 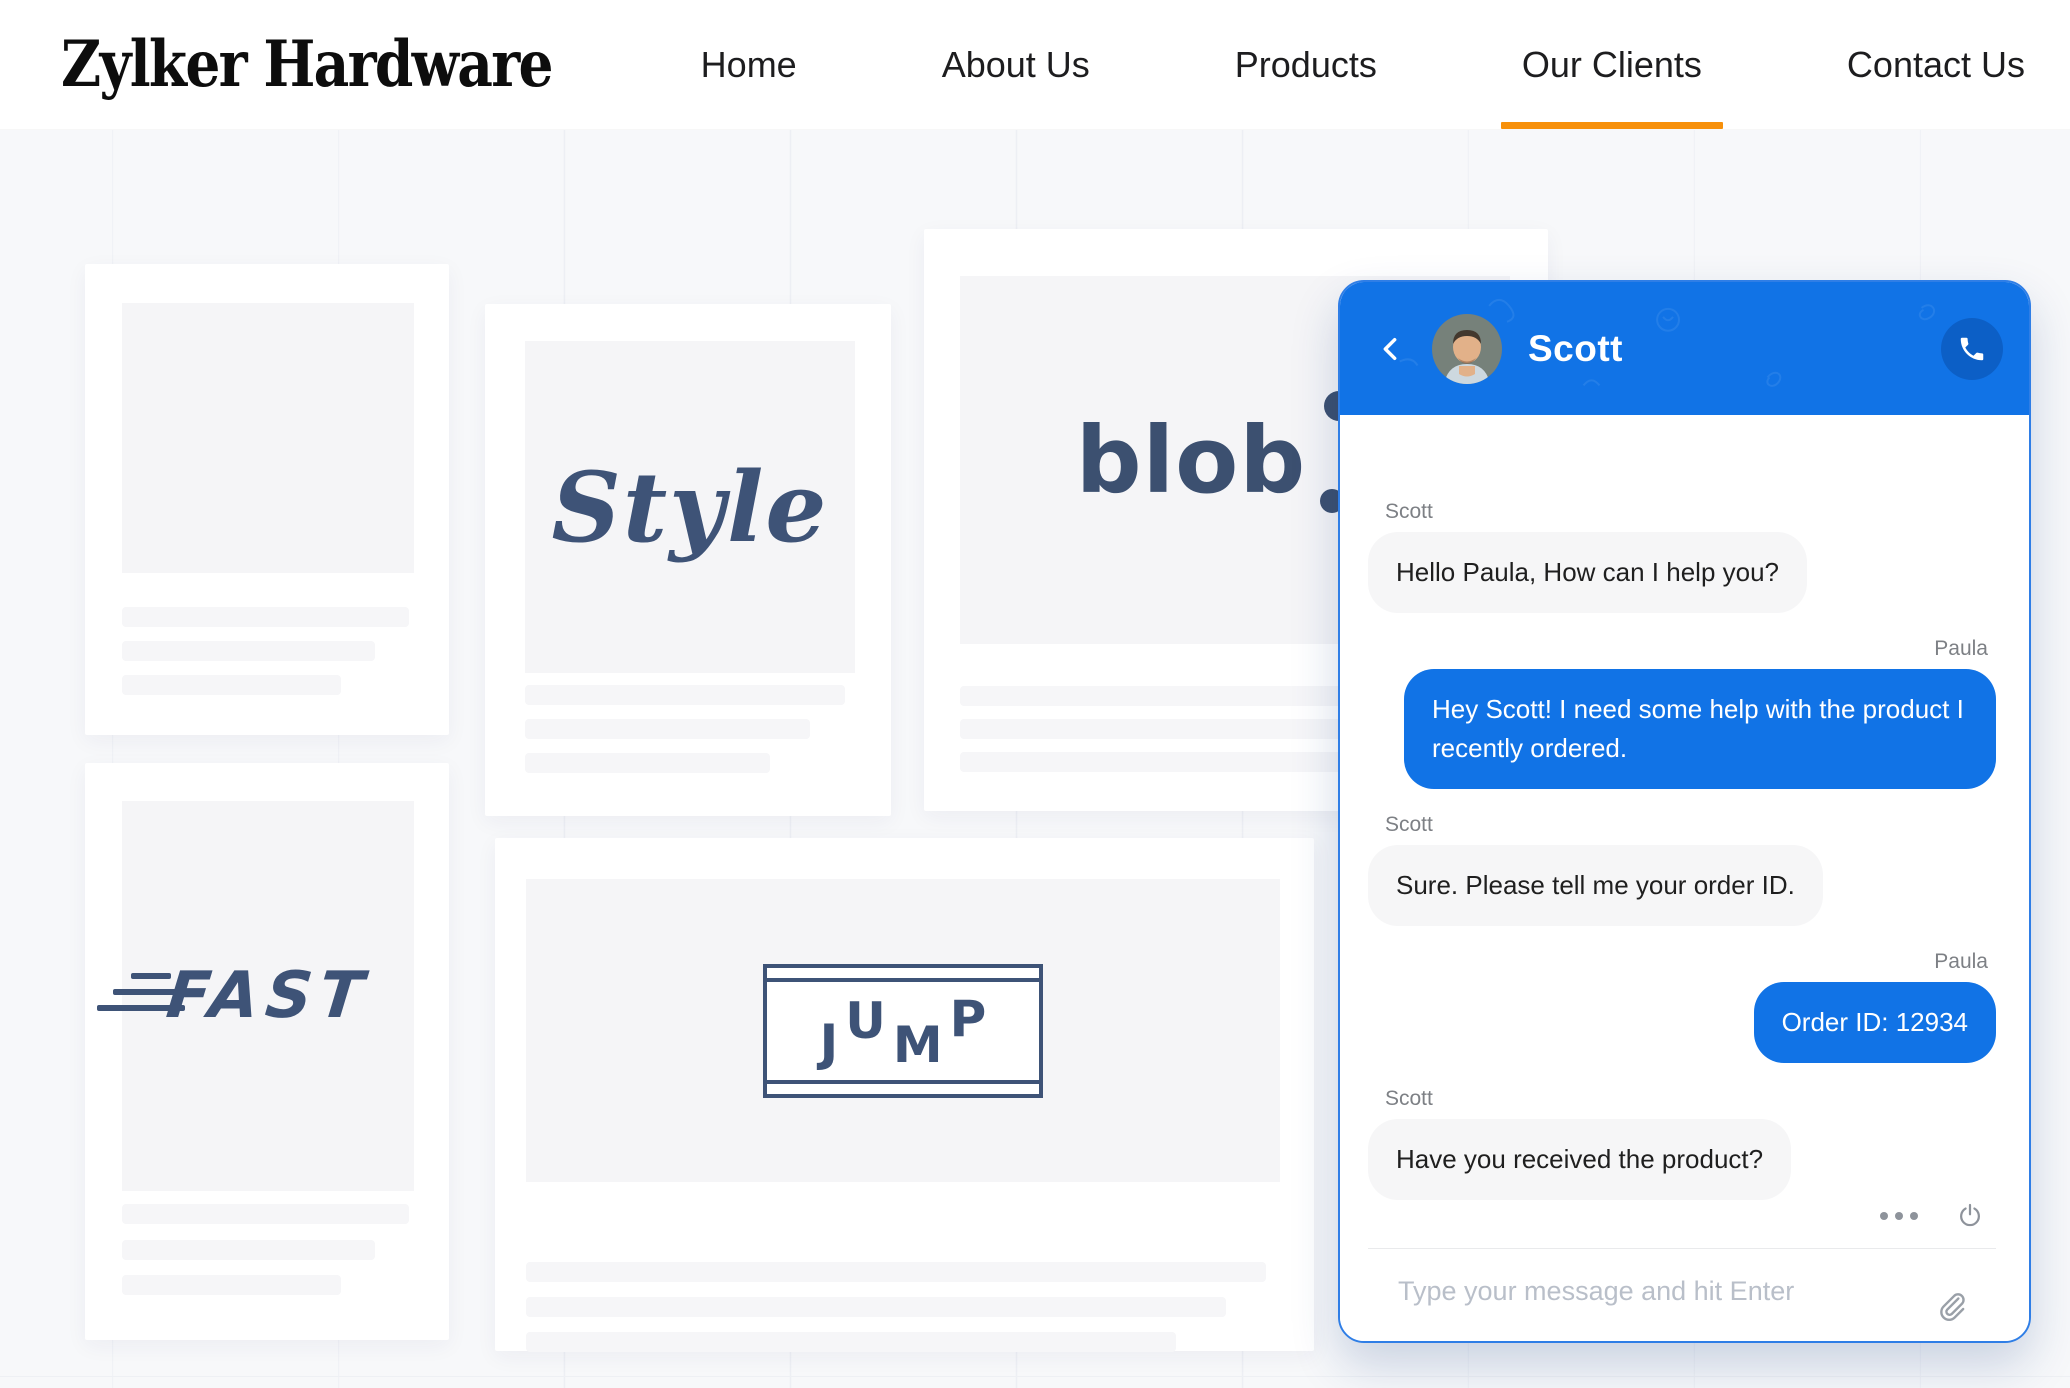 I want to click on chat-bubble-agent: Sure. Please tell me your order ID., so click(x=1595, y=885).